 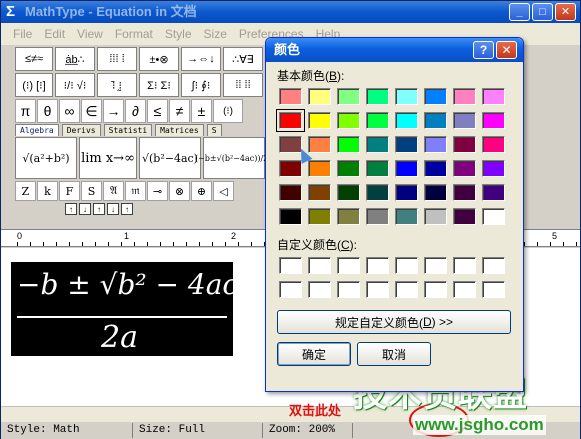 I want to click on palette-relations: ≤≠≈, so click(x=34, y=59).